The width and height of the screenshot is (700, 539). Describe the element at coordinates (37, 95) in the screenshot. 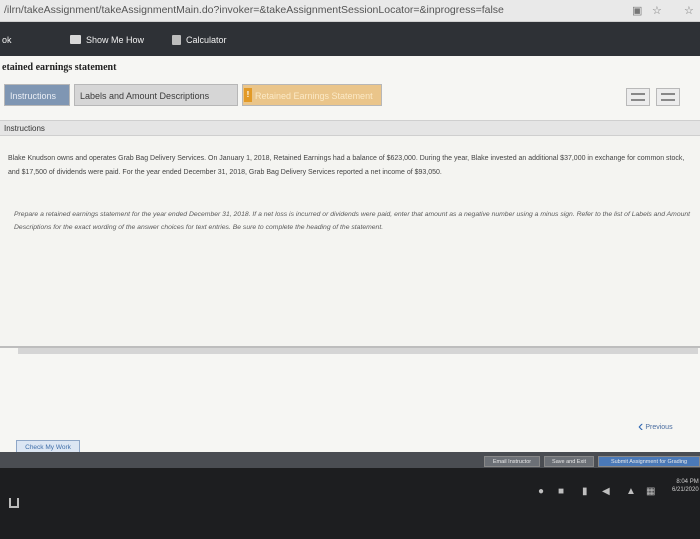

I see `tab-instructions: Instructions` at that location.